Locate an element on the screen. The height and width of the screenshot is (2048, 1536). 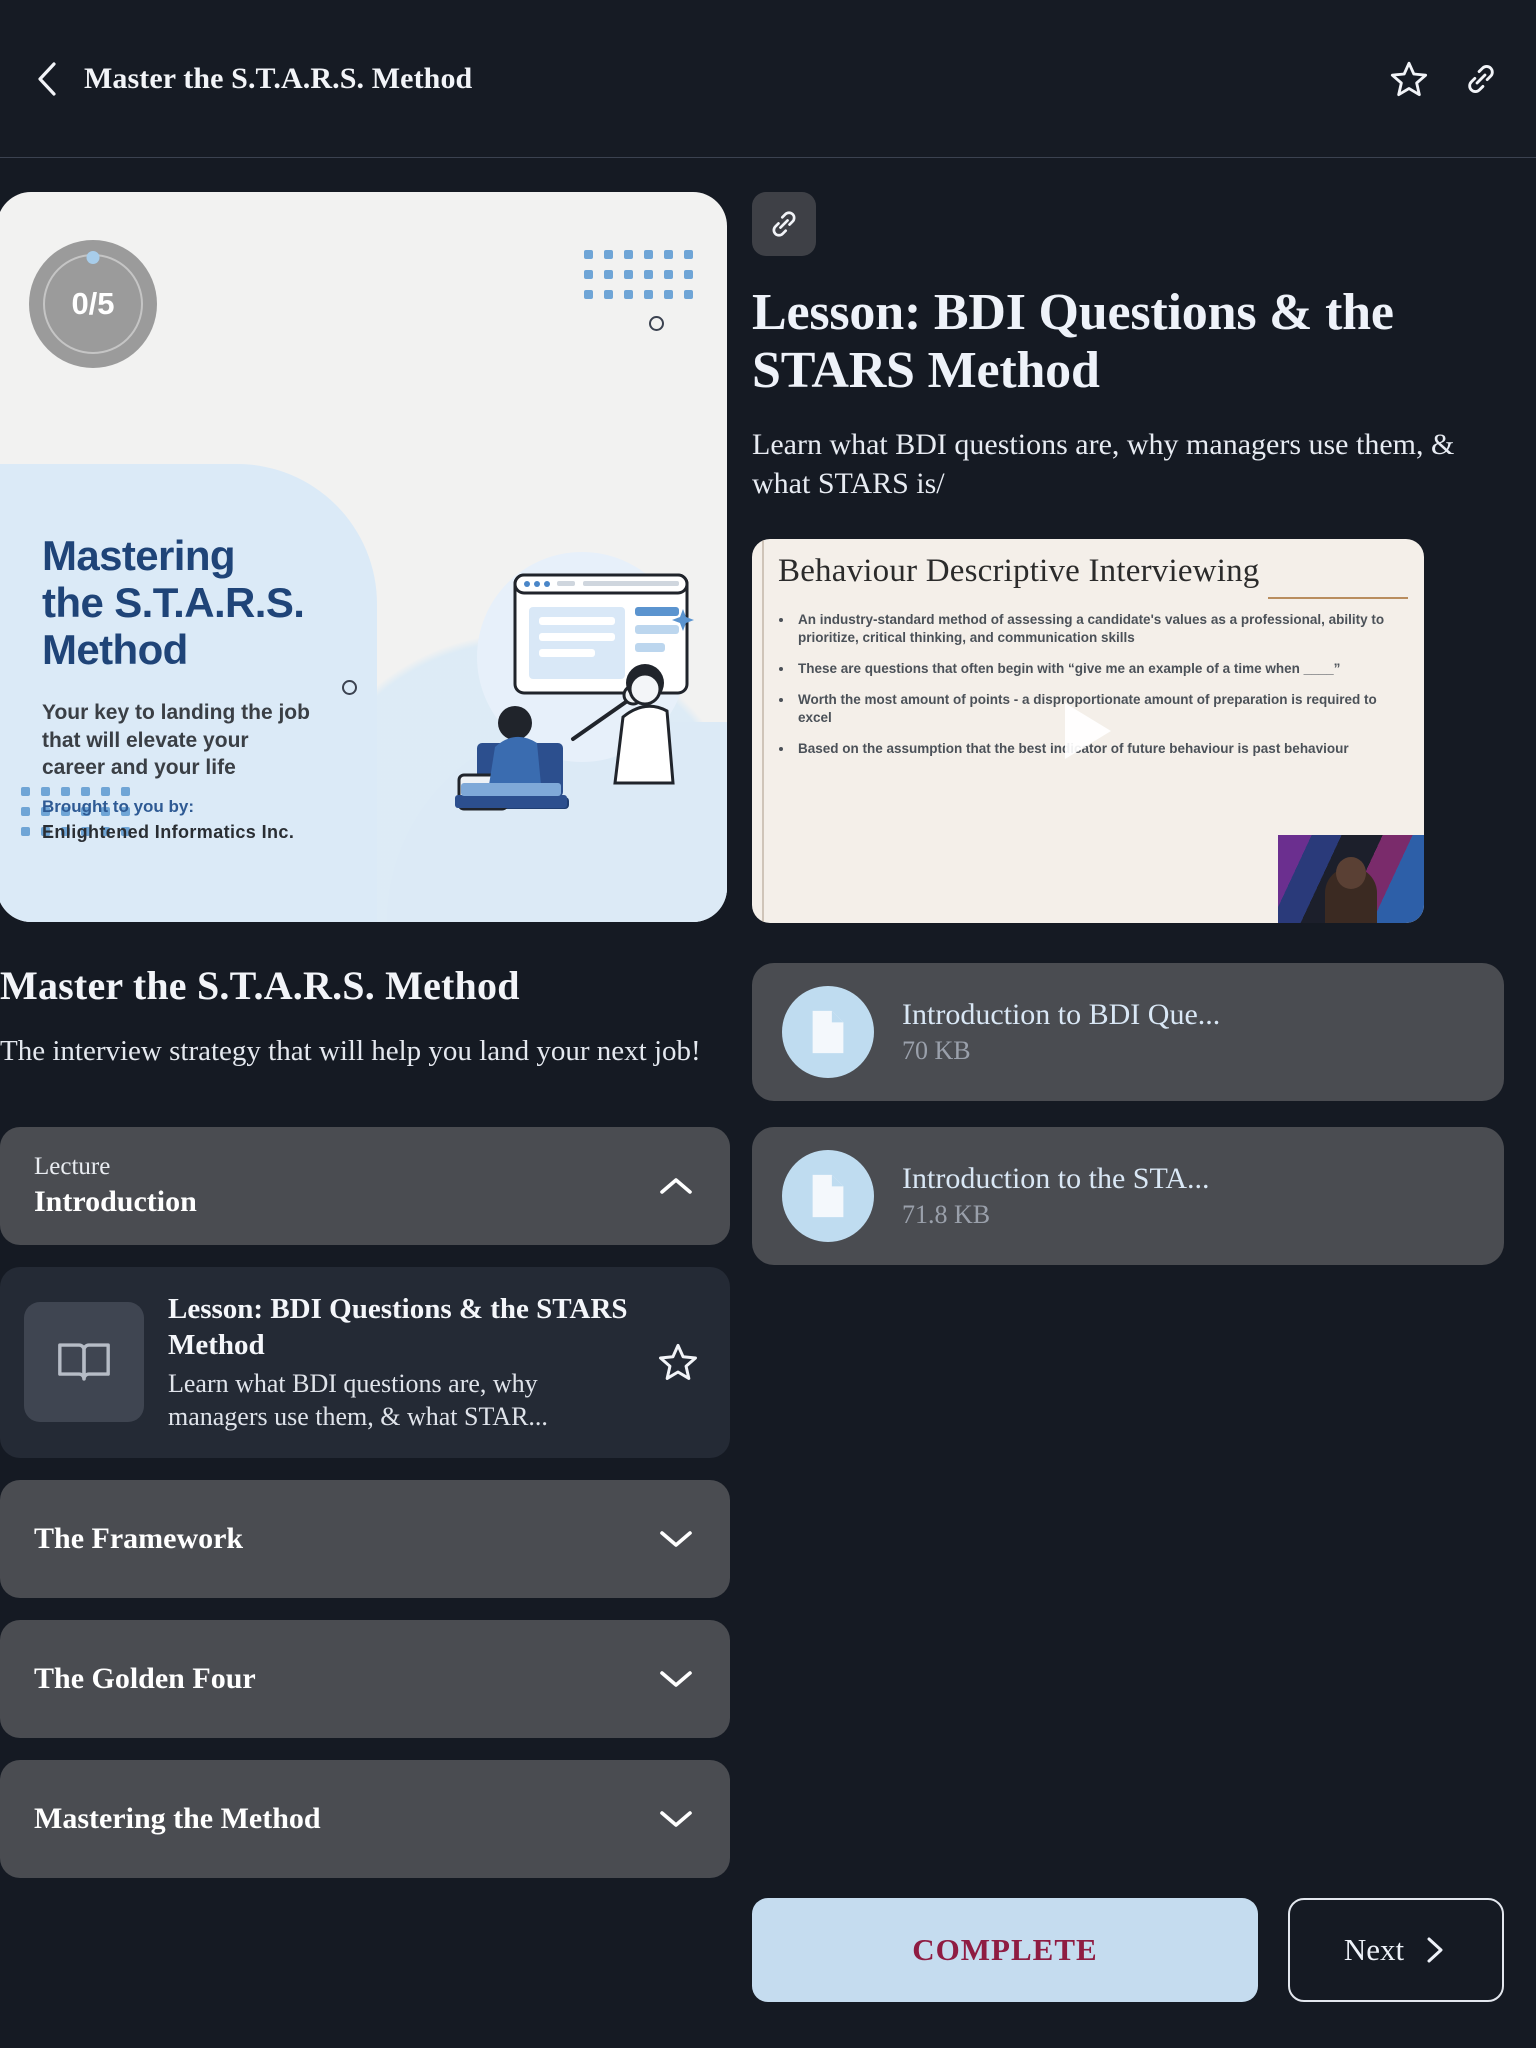
share-link-button is located at coordinates (1481, 79).